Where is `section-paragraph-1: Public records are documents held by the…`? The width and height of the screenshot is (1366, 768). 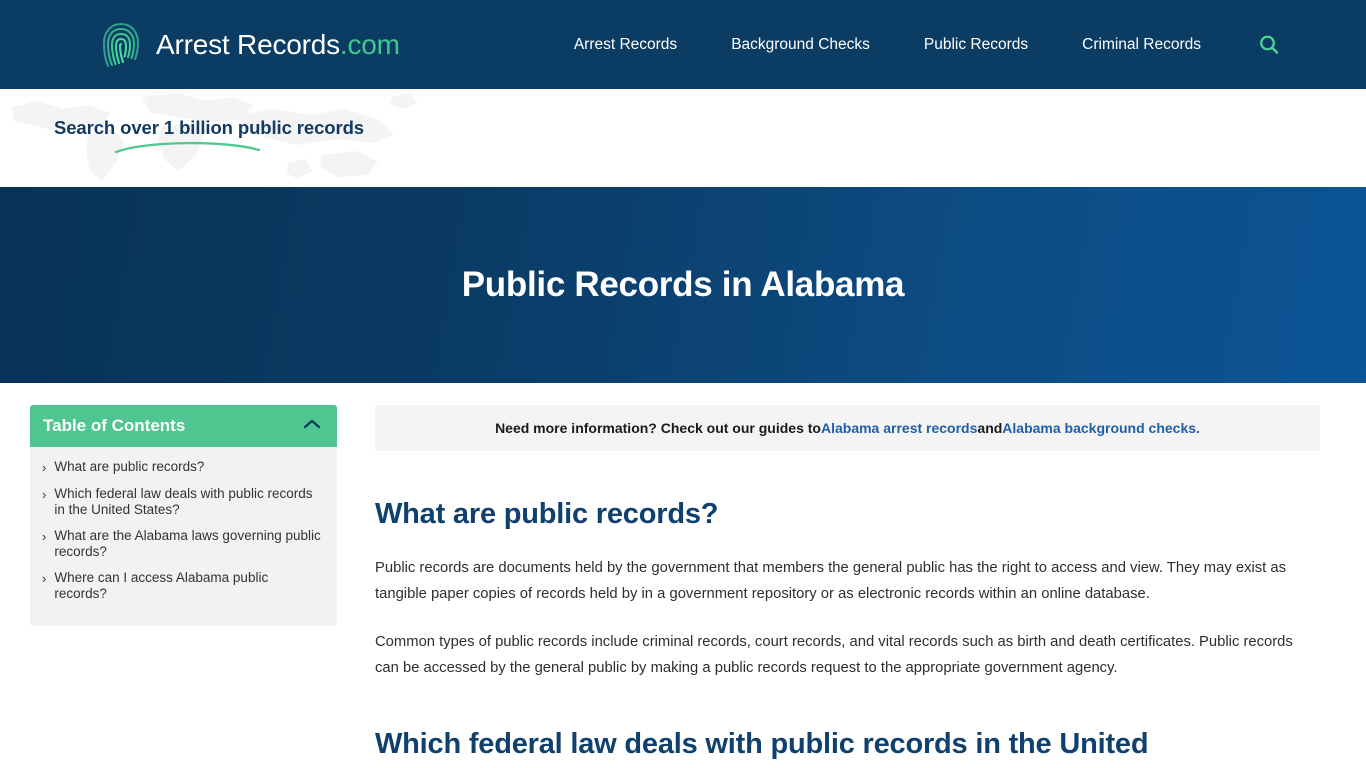 section-paragraph-1: Public records are documents held by the… is located at coordinates (831, 581).